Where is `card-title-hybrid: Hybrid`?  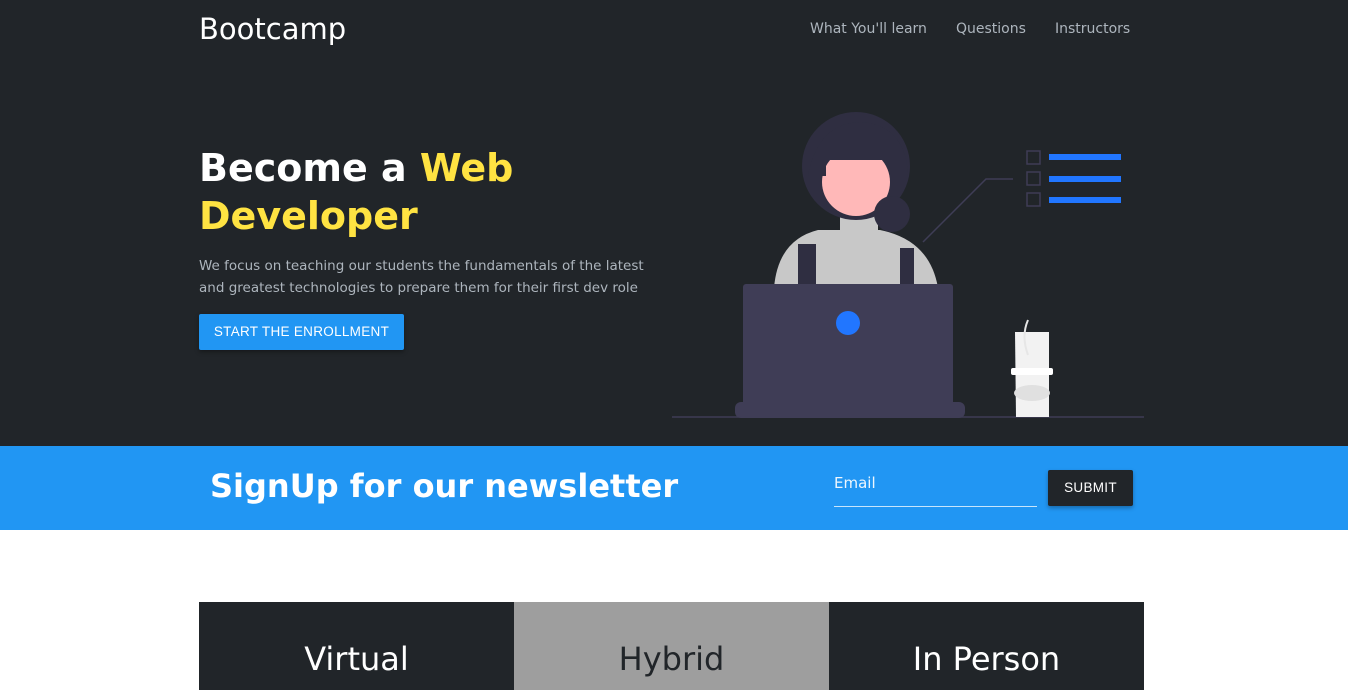
card-title-hybrid: Hybrid is located at coordinates (671, 659).